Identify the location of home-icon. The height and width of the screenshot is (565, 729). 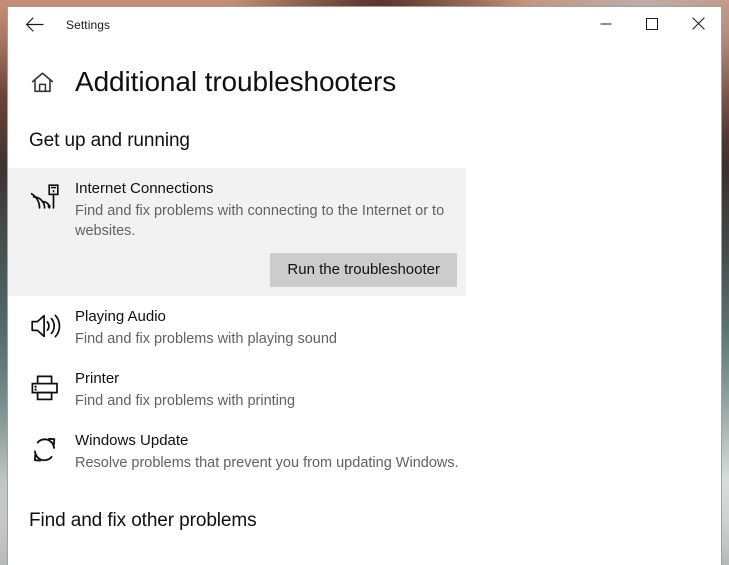
(42, 82).